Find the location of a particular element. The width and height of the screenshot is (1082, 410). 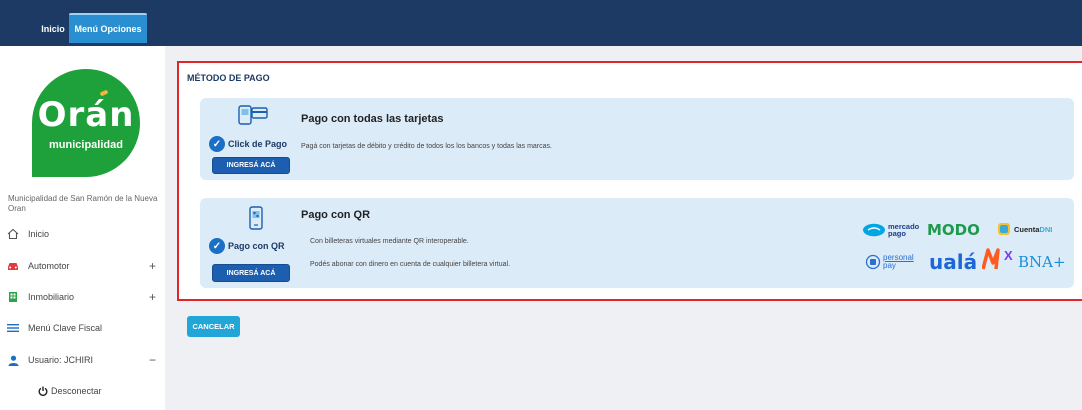

sidebar-item-label: Menú Clave Fiscal is located at coordinates (65, 328).